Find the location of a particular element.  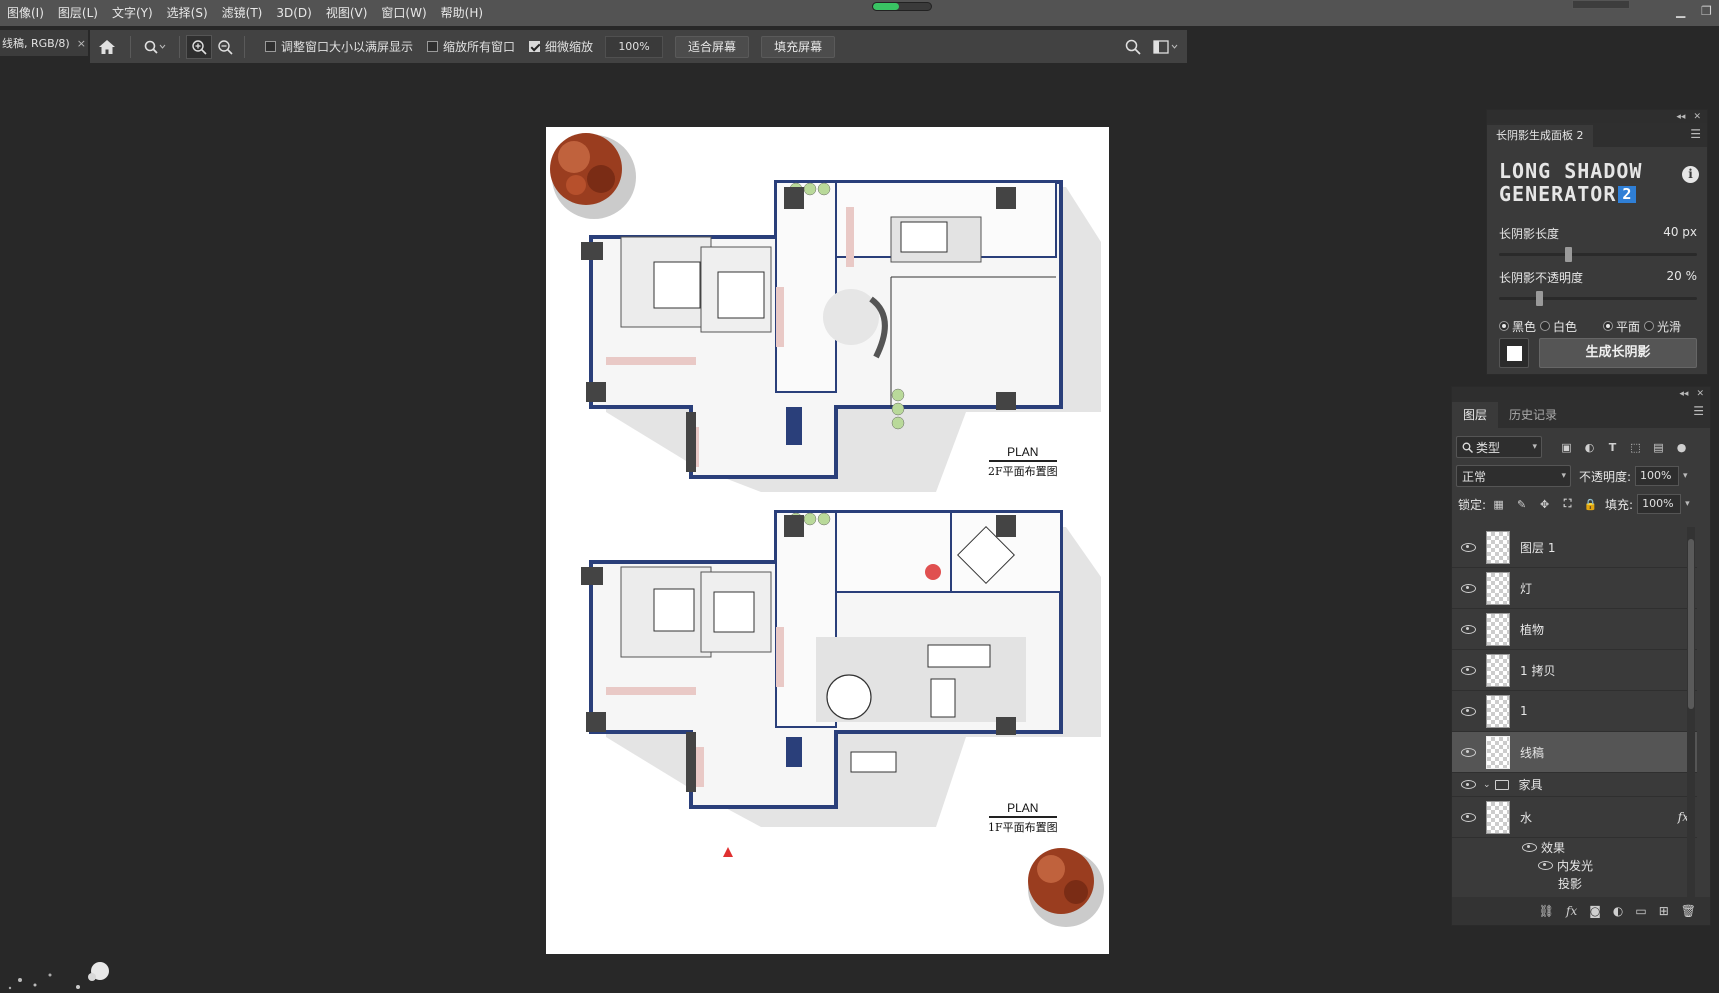

lock-all-icon: 🔒 is located at coordinates (1591, 504).